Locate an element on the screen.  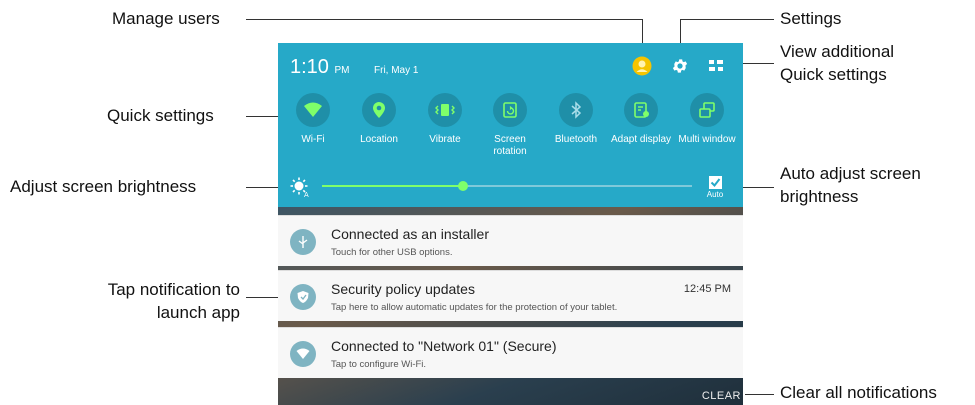
settings-button is located at coordinates (680, 66).